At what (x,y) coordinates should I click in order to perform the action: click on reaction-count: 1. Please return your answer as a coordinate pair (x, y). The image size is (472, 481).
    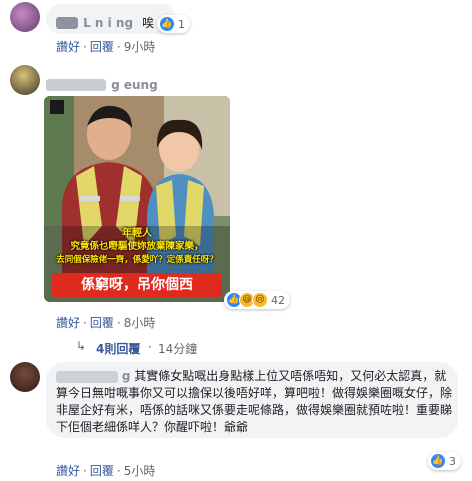
    Looking at the image, I should click on (181, 24).